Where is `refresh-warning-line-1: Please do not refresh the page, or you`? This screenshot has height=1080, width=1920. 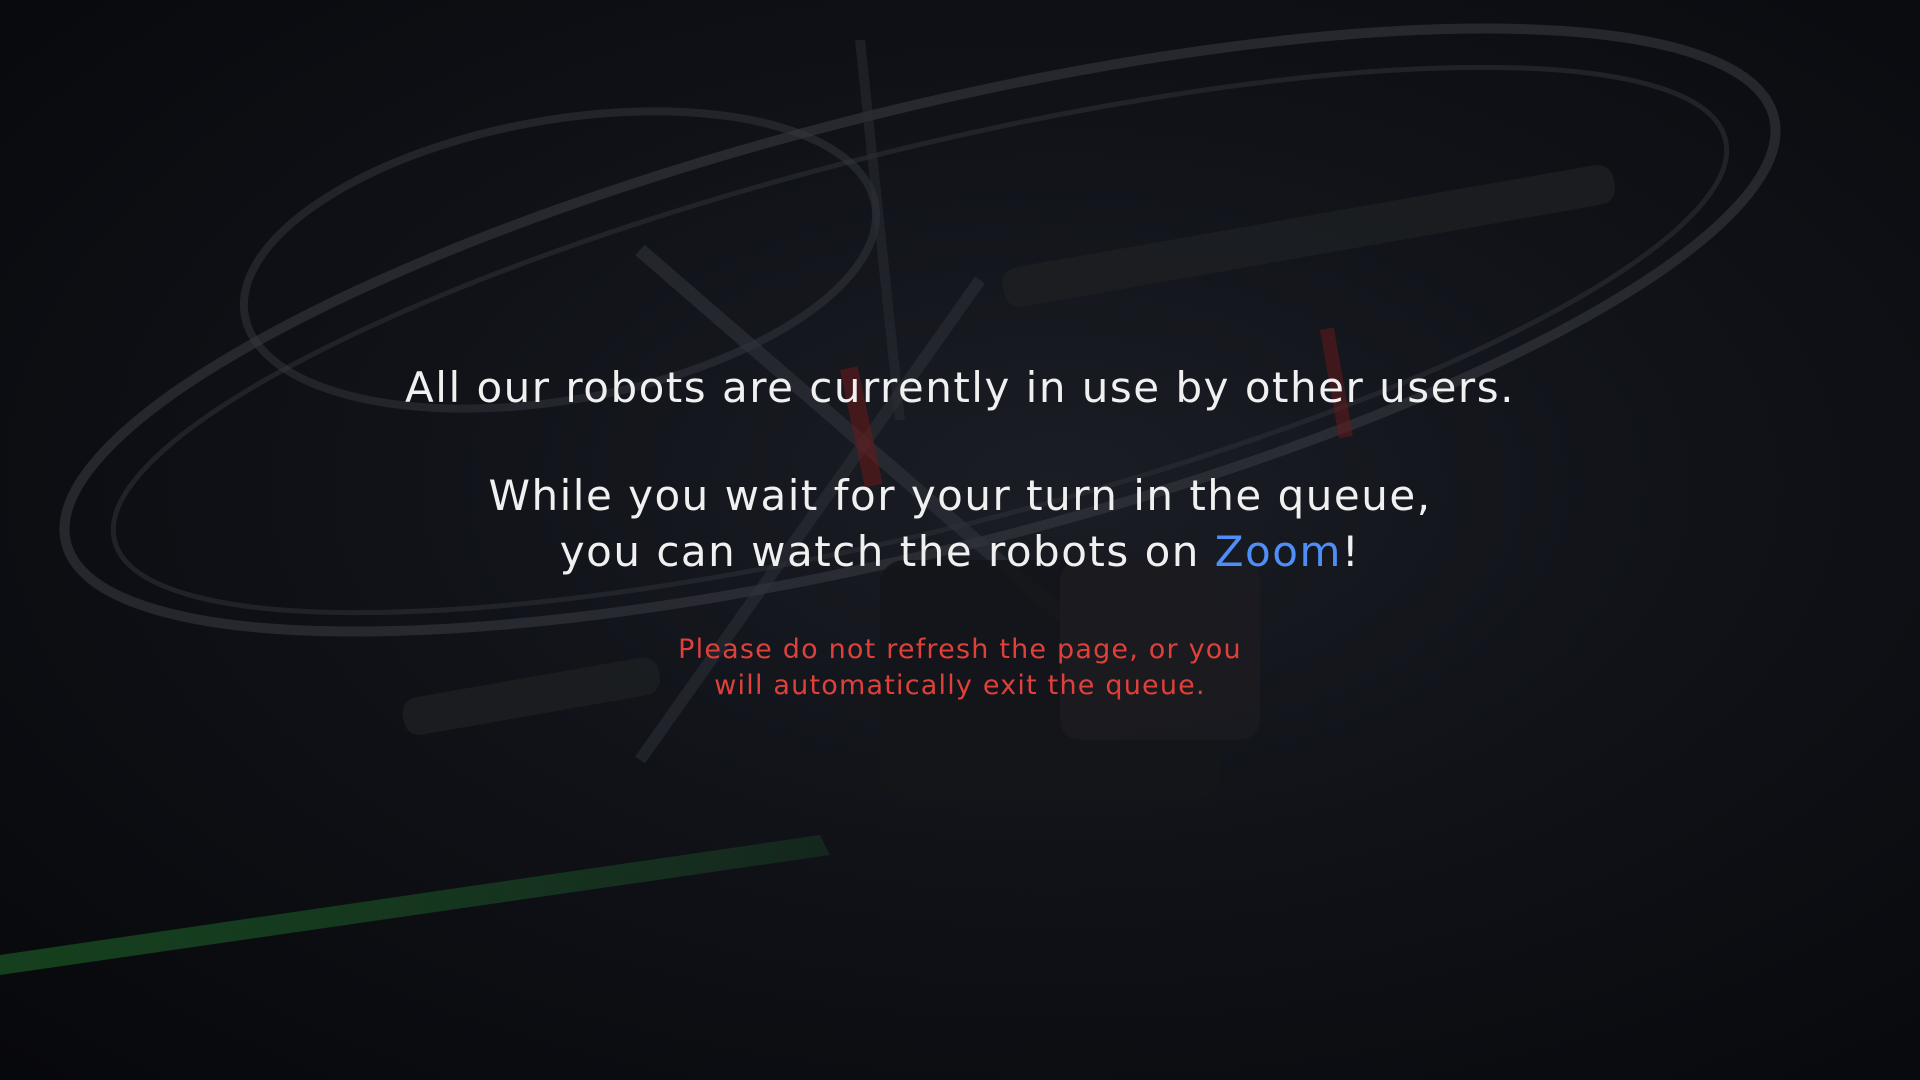
refresh-warning-line-1: Please do not refresh the page, or you is located at coordinates (960, 649).